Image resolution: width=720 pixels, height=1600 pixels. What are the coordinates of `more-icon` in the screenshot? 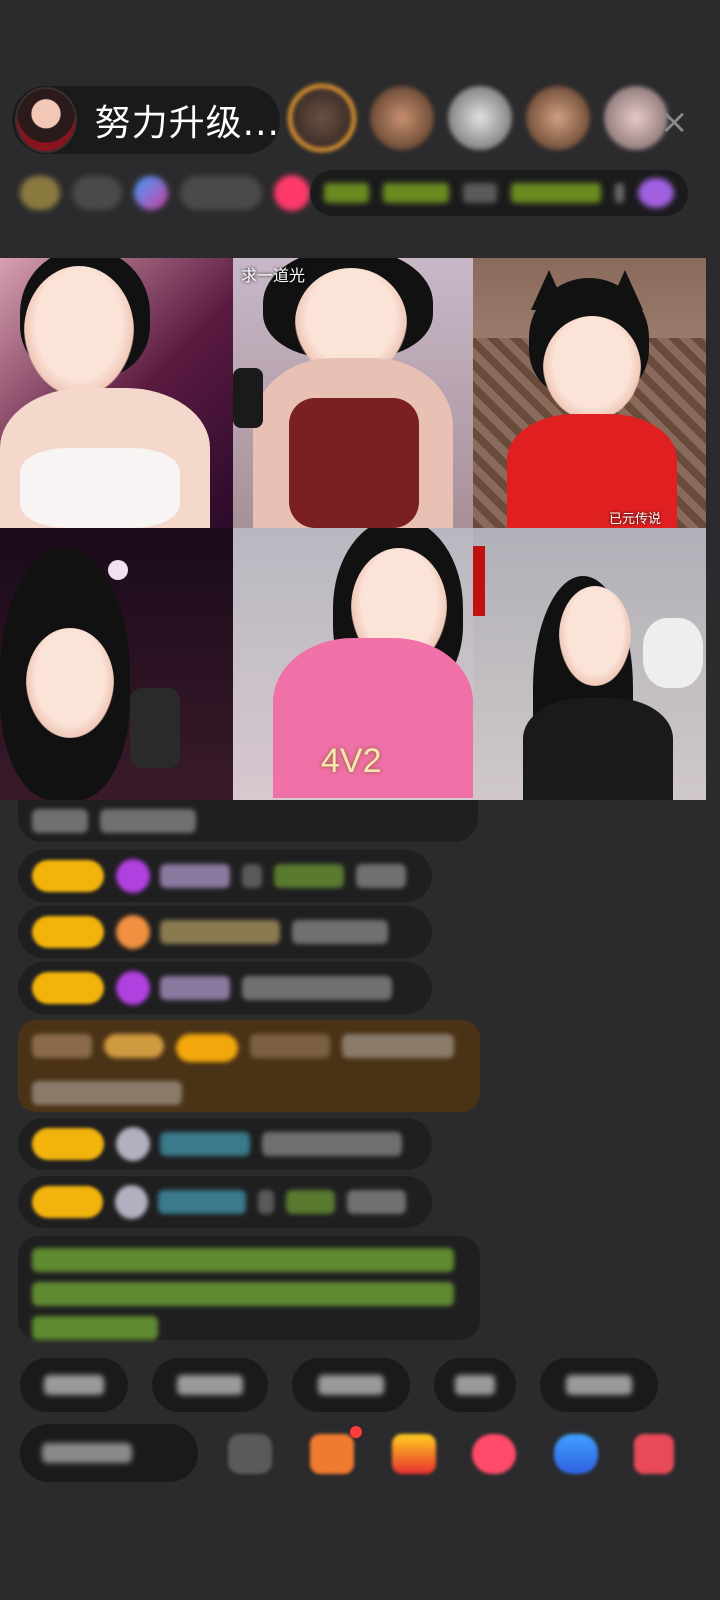 It's located at (250, 1454).